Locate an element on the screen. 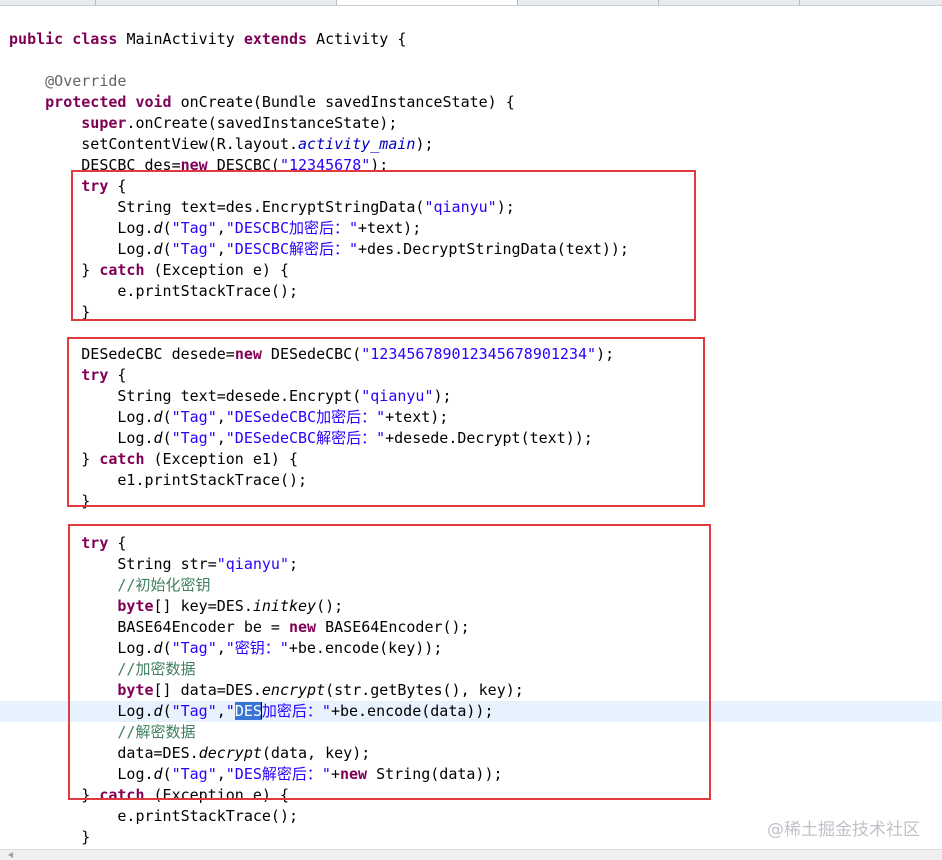  code-line: super.onCreate(savedInstanceState); is located at coordinates (239, 123).